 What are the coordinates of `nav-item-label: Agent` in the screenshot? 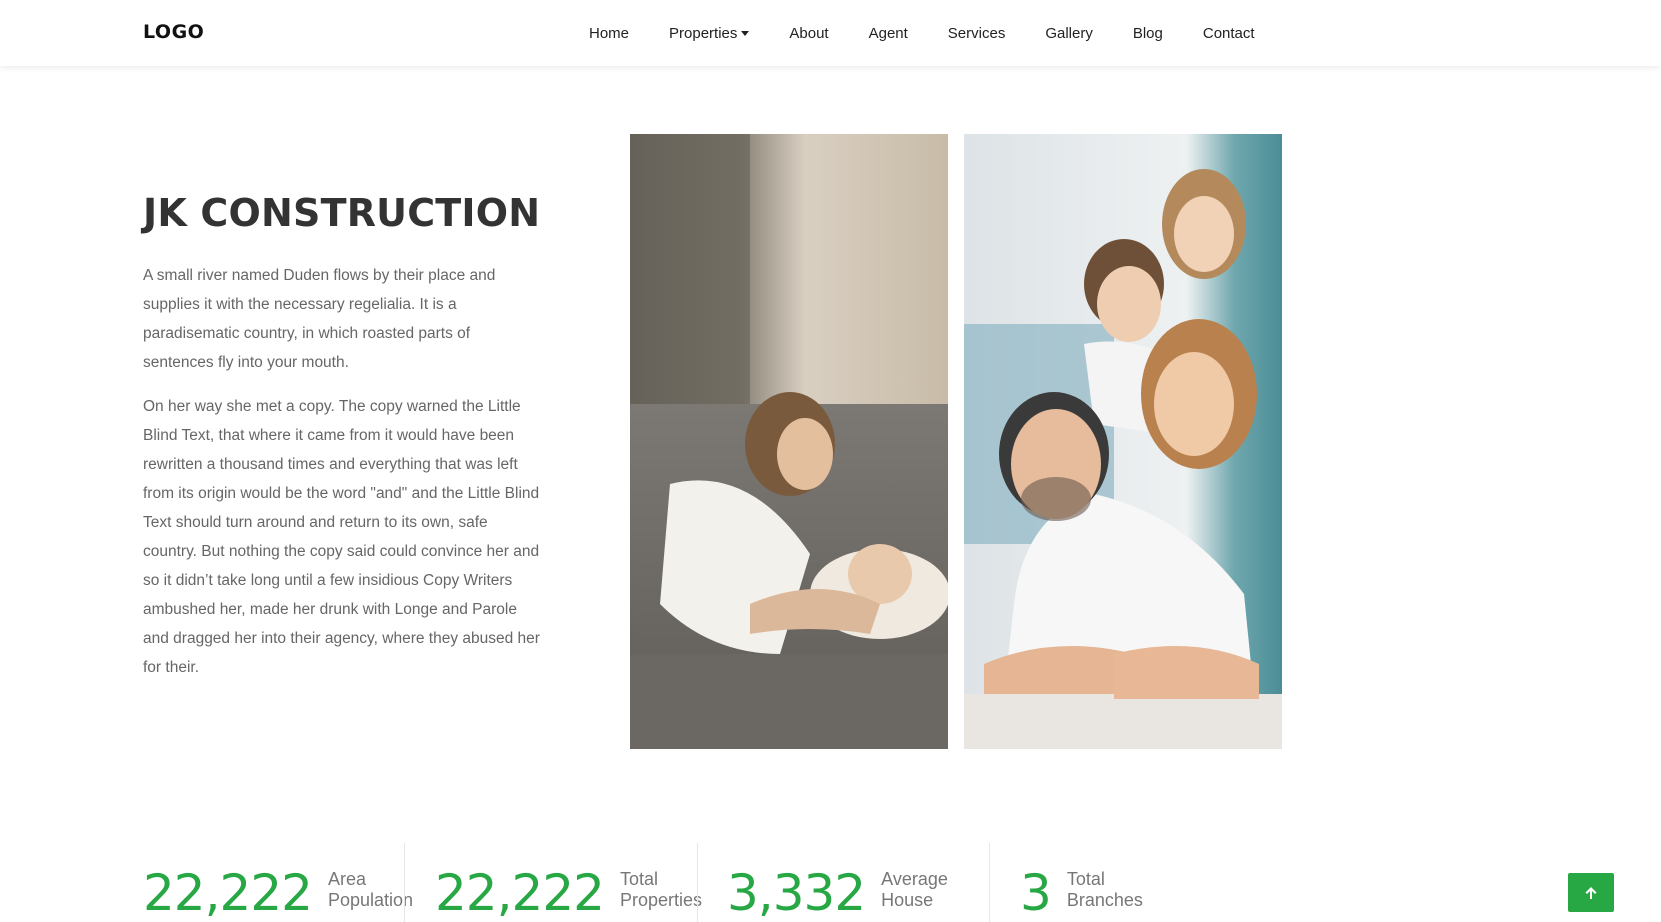 It's located at (888, 33).